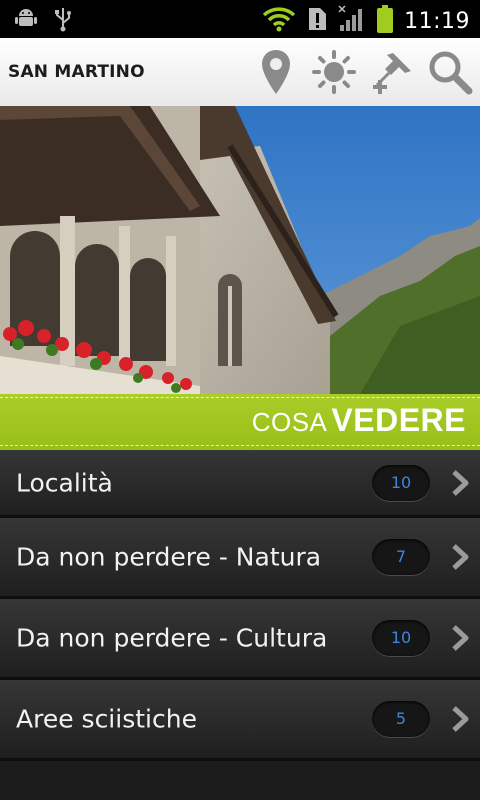  I want to click on section-divider-top, so click(240, 397).